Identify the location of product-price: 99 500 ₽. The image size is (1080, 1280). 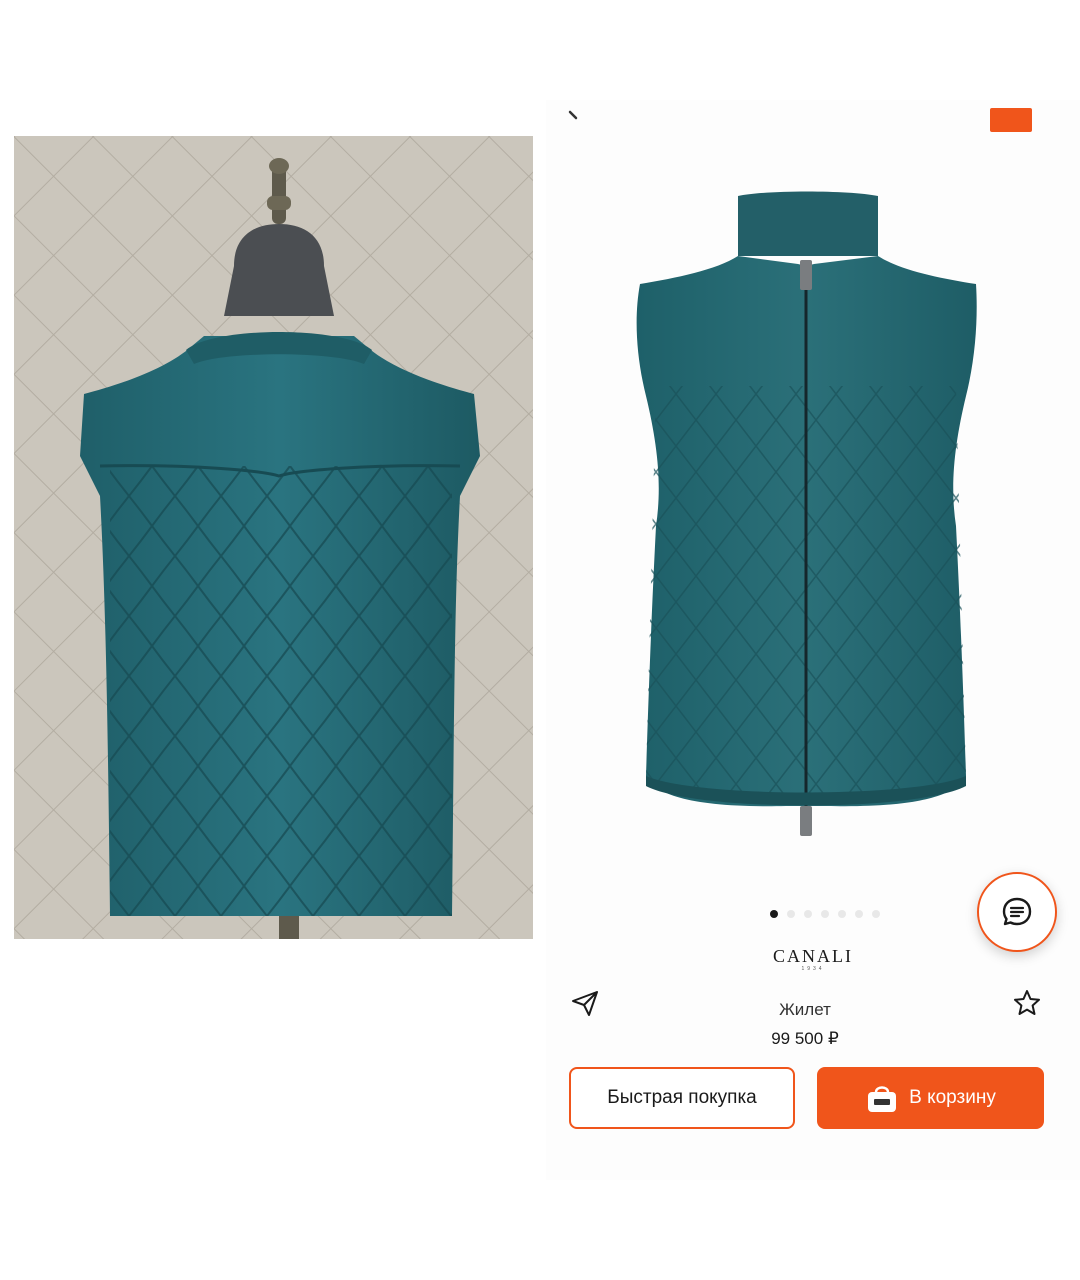
(805, 1038).